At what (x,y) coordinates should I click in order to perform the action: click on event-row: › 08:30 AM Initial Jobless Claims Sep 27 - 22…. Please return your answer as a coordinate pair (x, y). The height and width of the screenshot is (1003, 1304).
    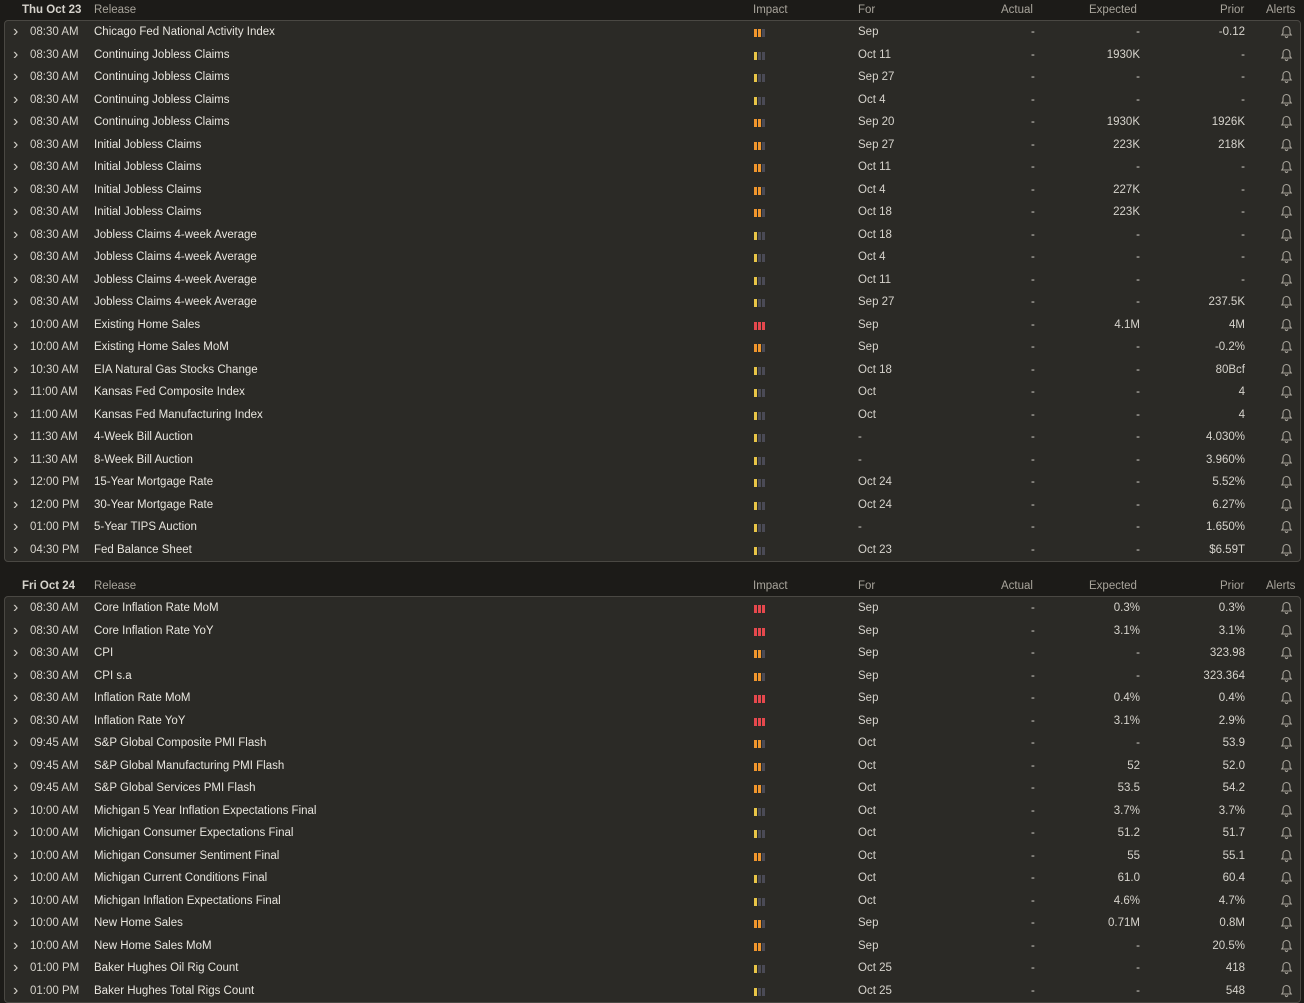
    Looking at the image, I should click on (652, 145).